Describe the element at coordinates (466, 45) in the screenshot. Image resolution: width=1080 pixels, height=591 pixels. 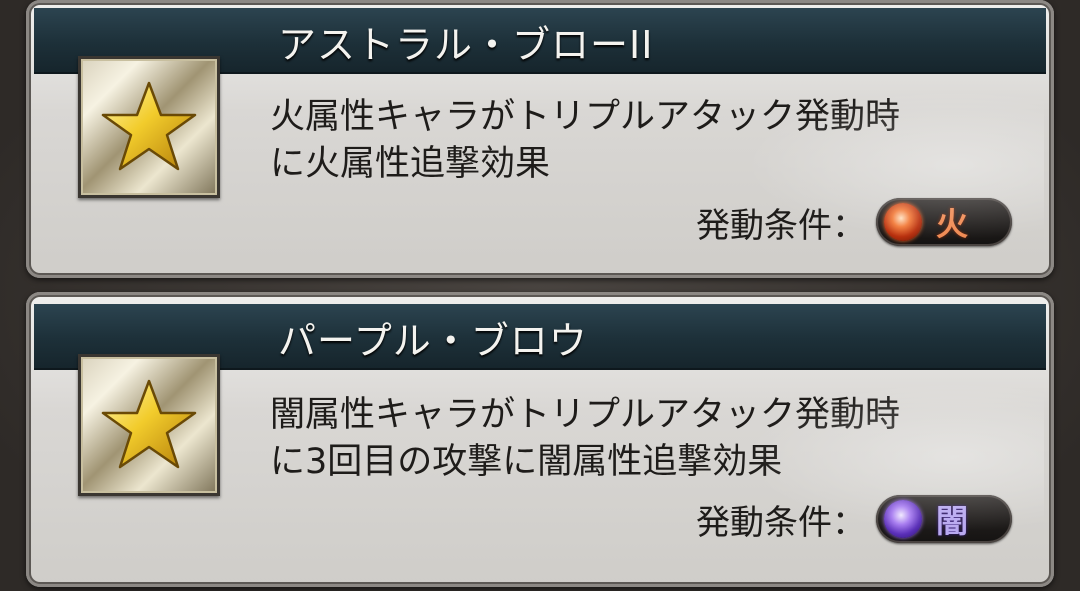
I see `skill-name: アストラル・ブローII` at that location.